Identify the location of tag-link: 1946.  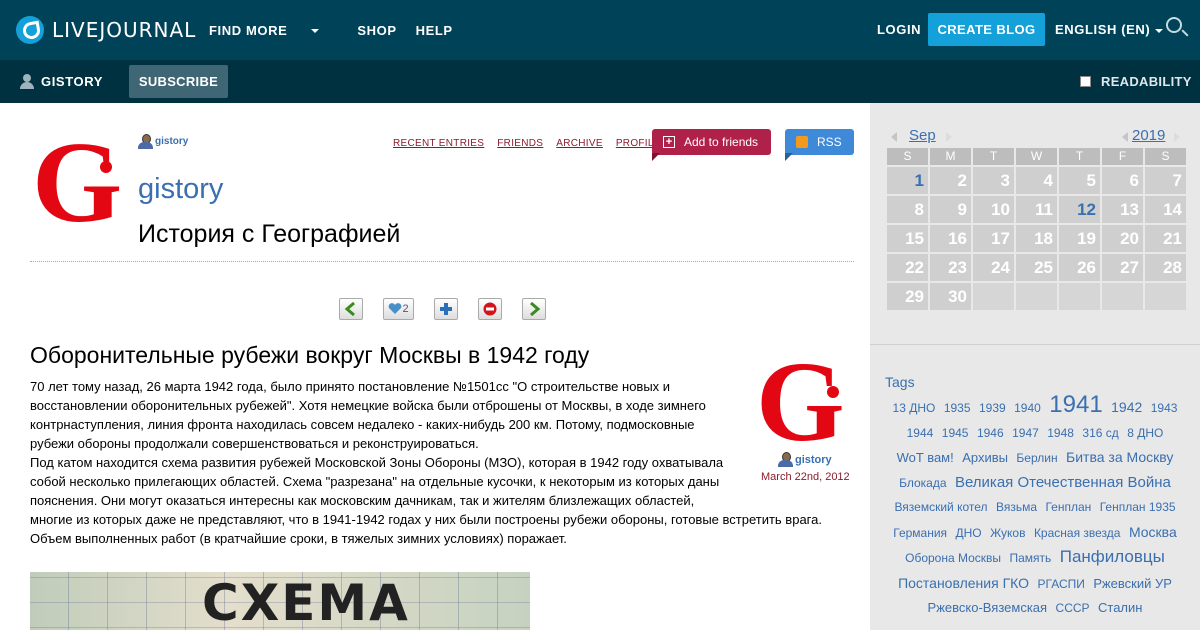
(990, 433).